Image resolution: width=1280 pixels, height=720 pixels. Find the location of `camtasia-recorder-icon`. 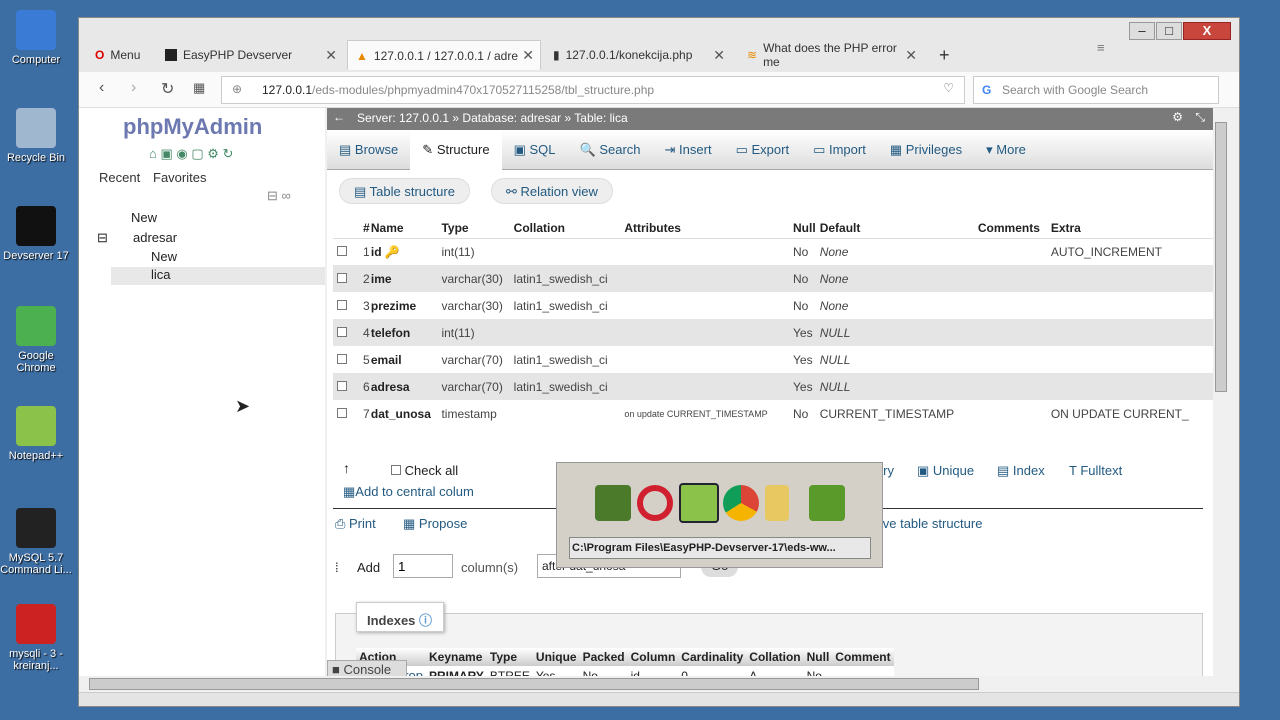

camtasia-recorder-icon is located at coordinates (827, 503).